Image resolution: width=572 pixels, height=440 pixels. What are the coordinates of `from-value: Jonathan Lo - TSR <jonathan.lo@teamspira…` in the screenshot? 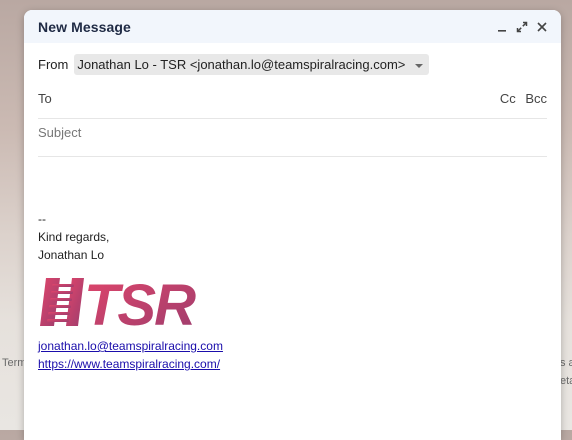 It's located at (241, 64).